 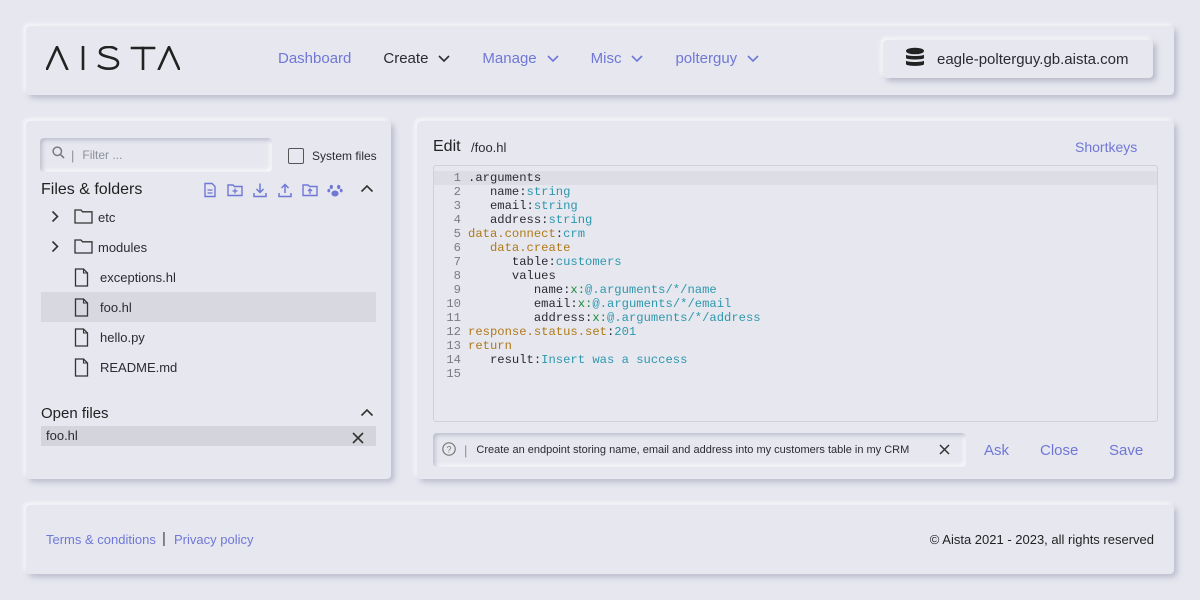 What do you see at coordinates (617, 58) in the screenshot?
I see `nav-misc: Misc` at bounding box center [617, 58].